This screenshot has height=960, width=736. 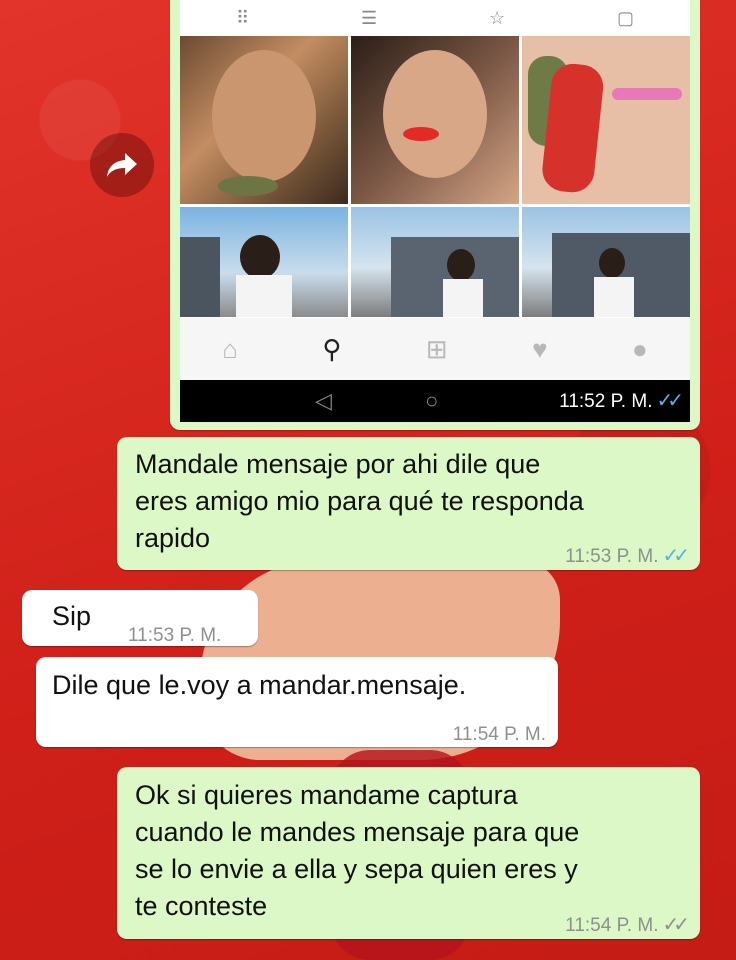 What do you see at coordinates (640, 348) in the screenshot?
I see `profile-icon: ●` at bounding box center [640, 348].